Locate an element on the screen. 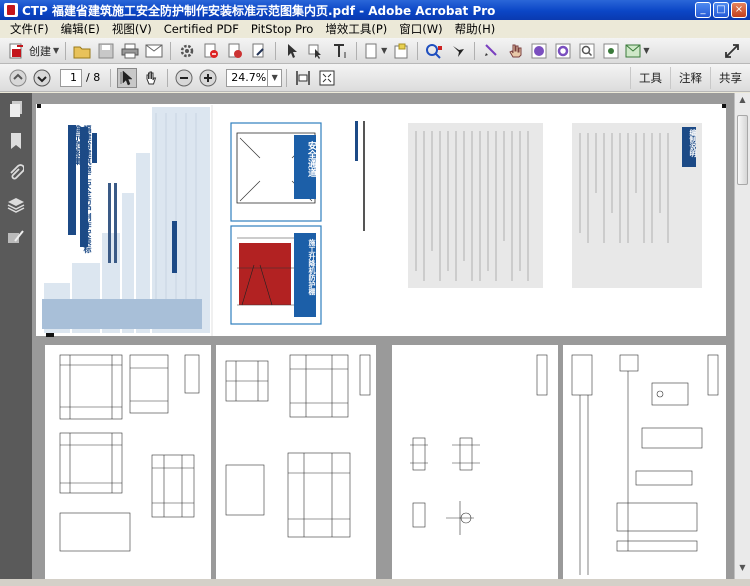 This screenshot has width=750, height=586. page-total: / 8 is located at coordinates (93, 77).